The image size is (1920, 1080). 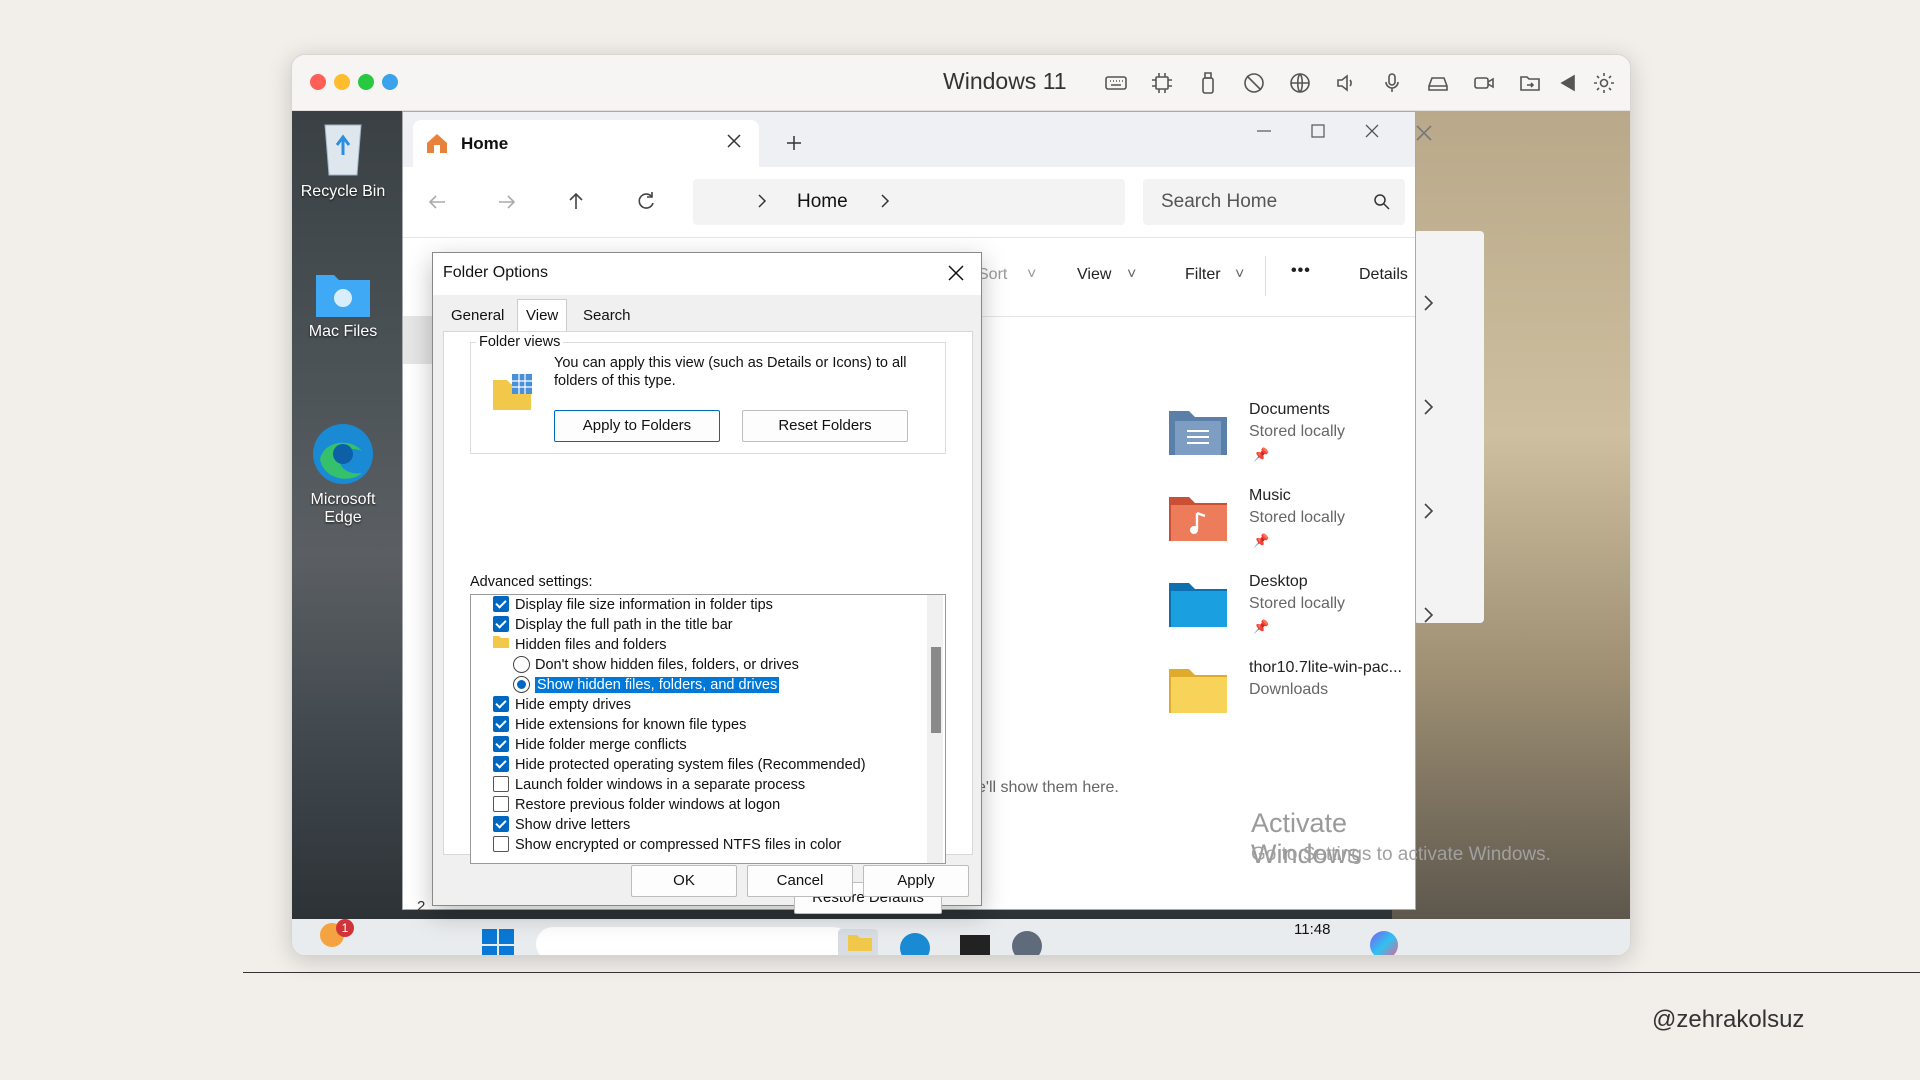 What do you see at coordinates (498, 942) in the screenshot?
I see `windows-start-icon` at bounding box center [498, 942].